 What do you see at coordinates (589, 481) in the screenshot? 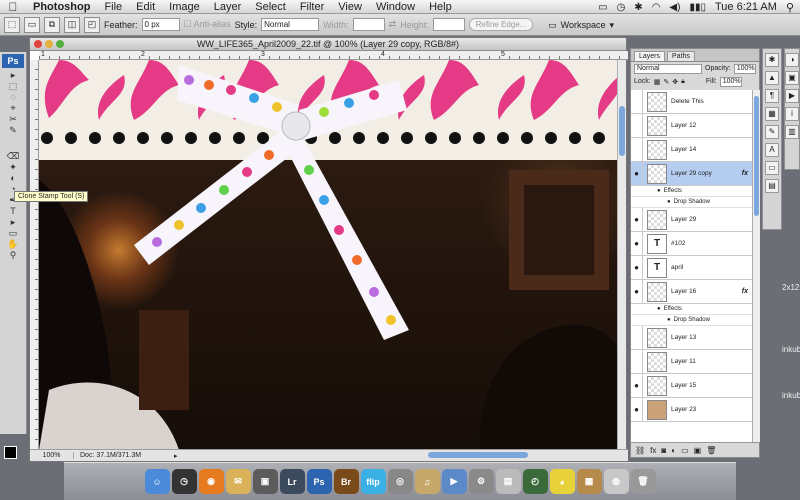
I see `utility-icon: ▦` at bounding box center [589, 481].